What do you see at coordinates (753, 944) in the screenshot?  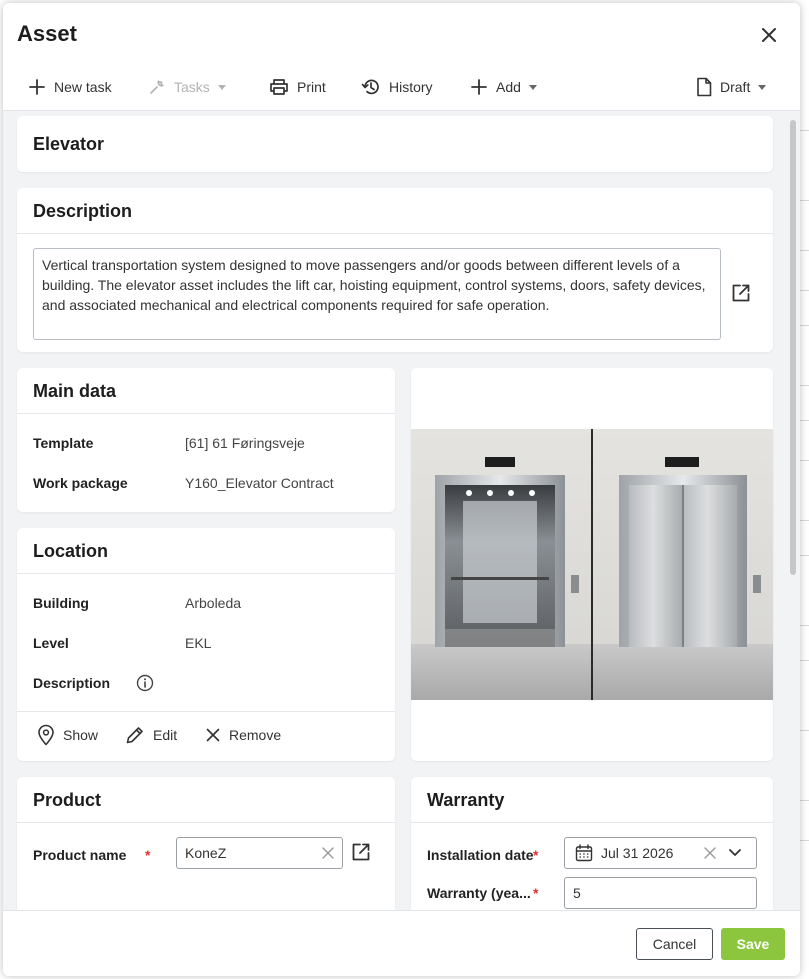 I see `save-button: Save` at bounding box center [753, 944].